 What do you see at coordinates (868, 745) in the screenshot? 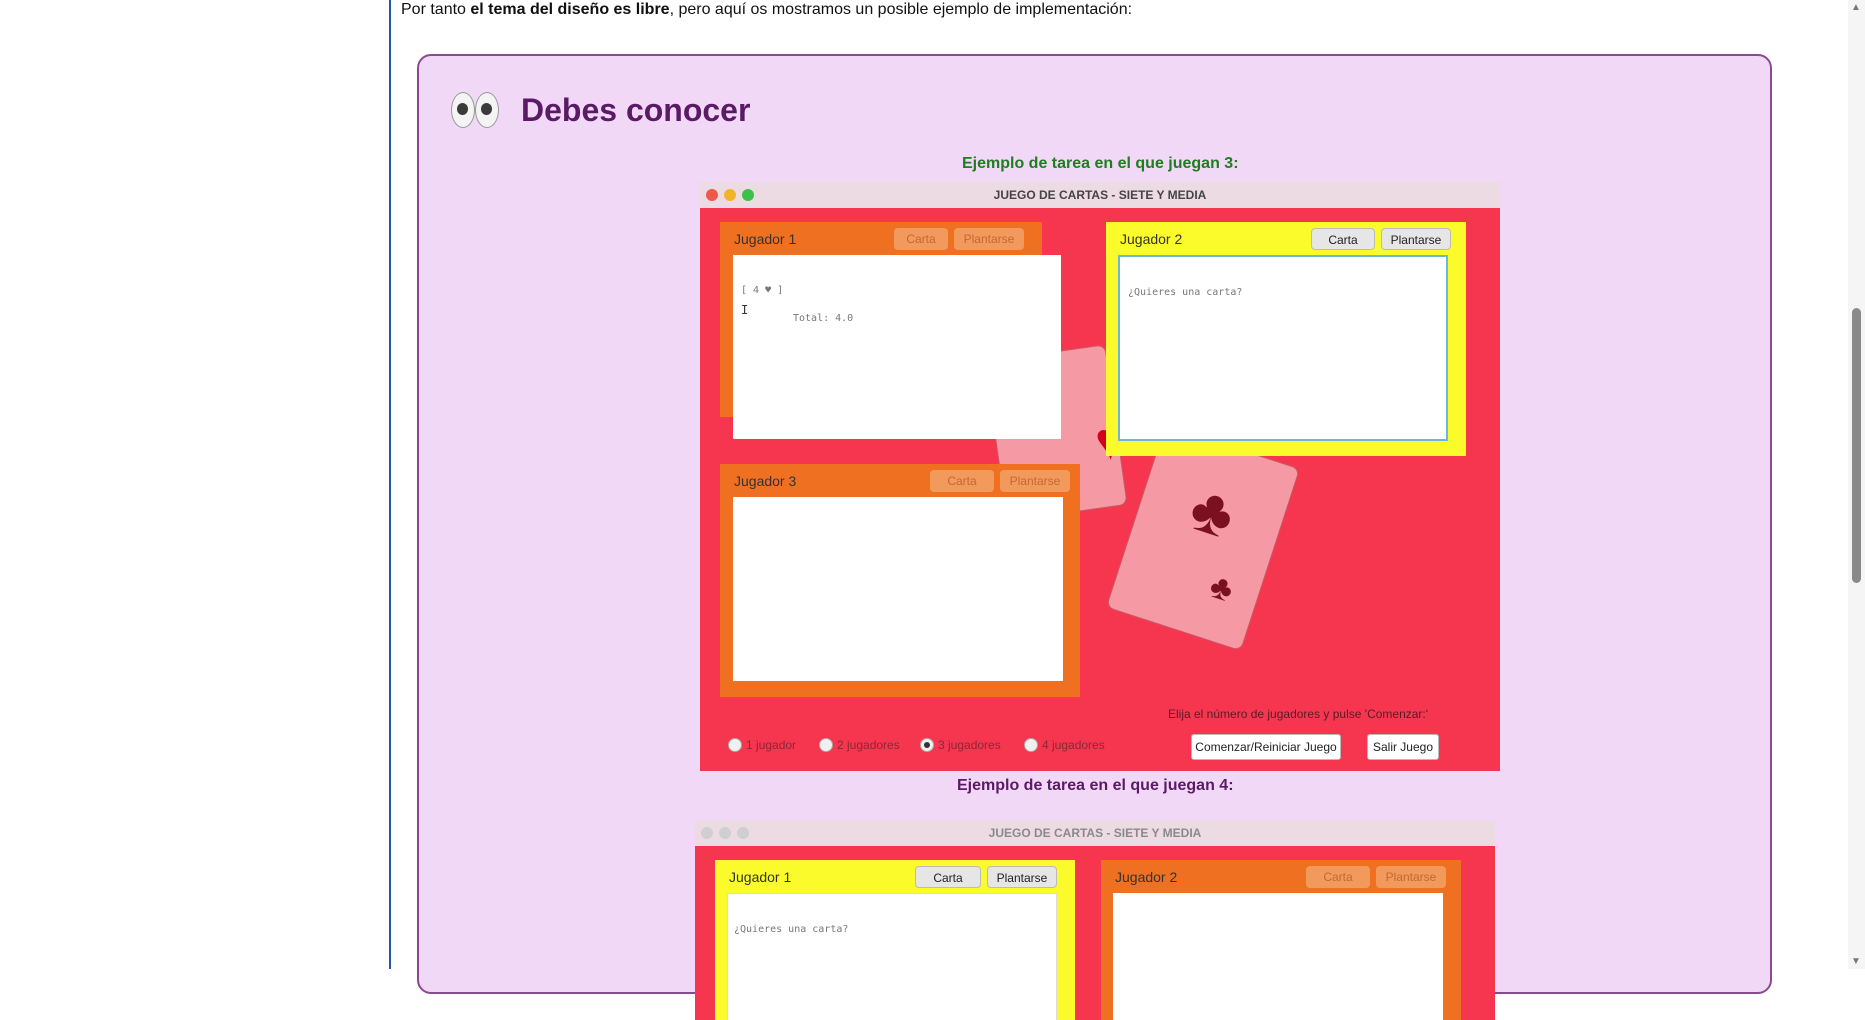
I see `radio-label: 2 jugadores` at bounding box center [868, 745].